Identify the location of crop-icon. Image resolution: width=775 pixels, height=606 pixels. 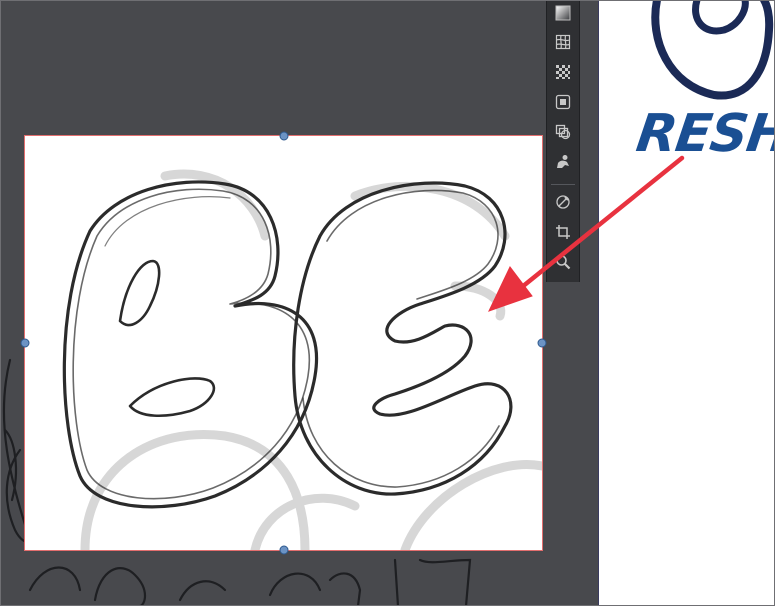
(563, 232).